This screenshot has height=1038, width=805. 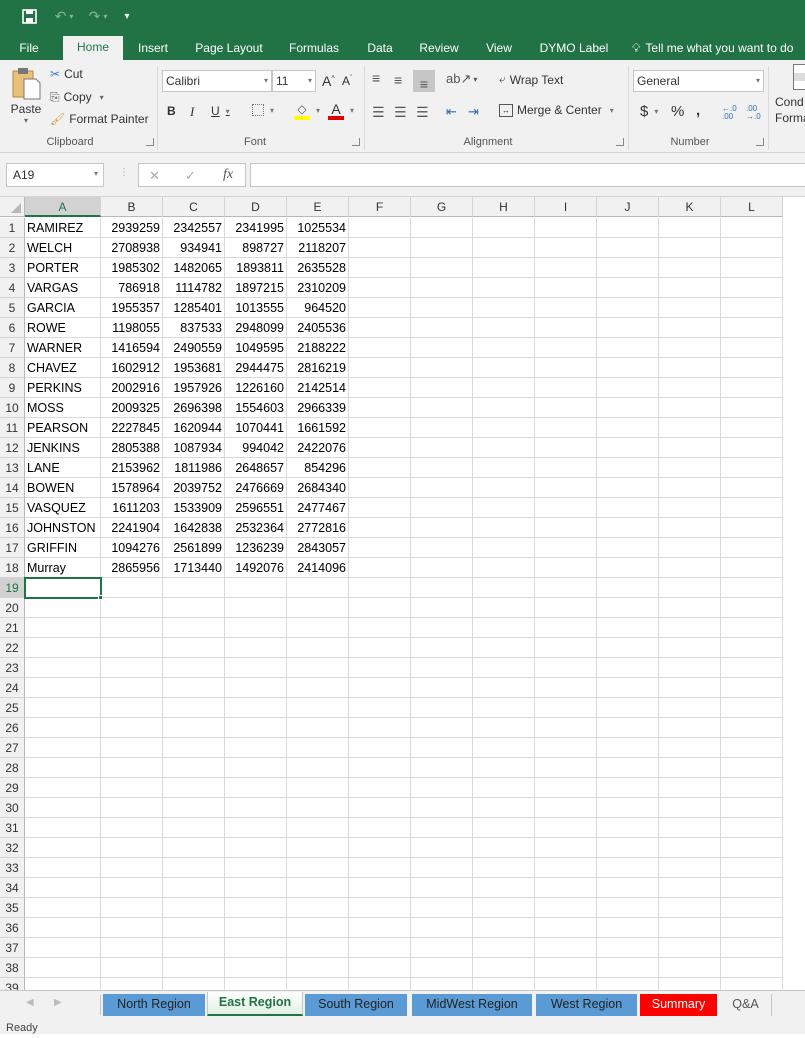 What do you see at coordinates (752, 468) in the screenshot?
I see `cell-L13` at bounding box center [752, 468].